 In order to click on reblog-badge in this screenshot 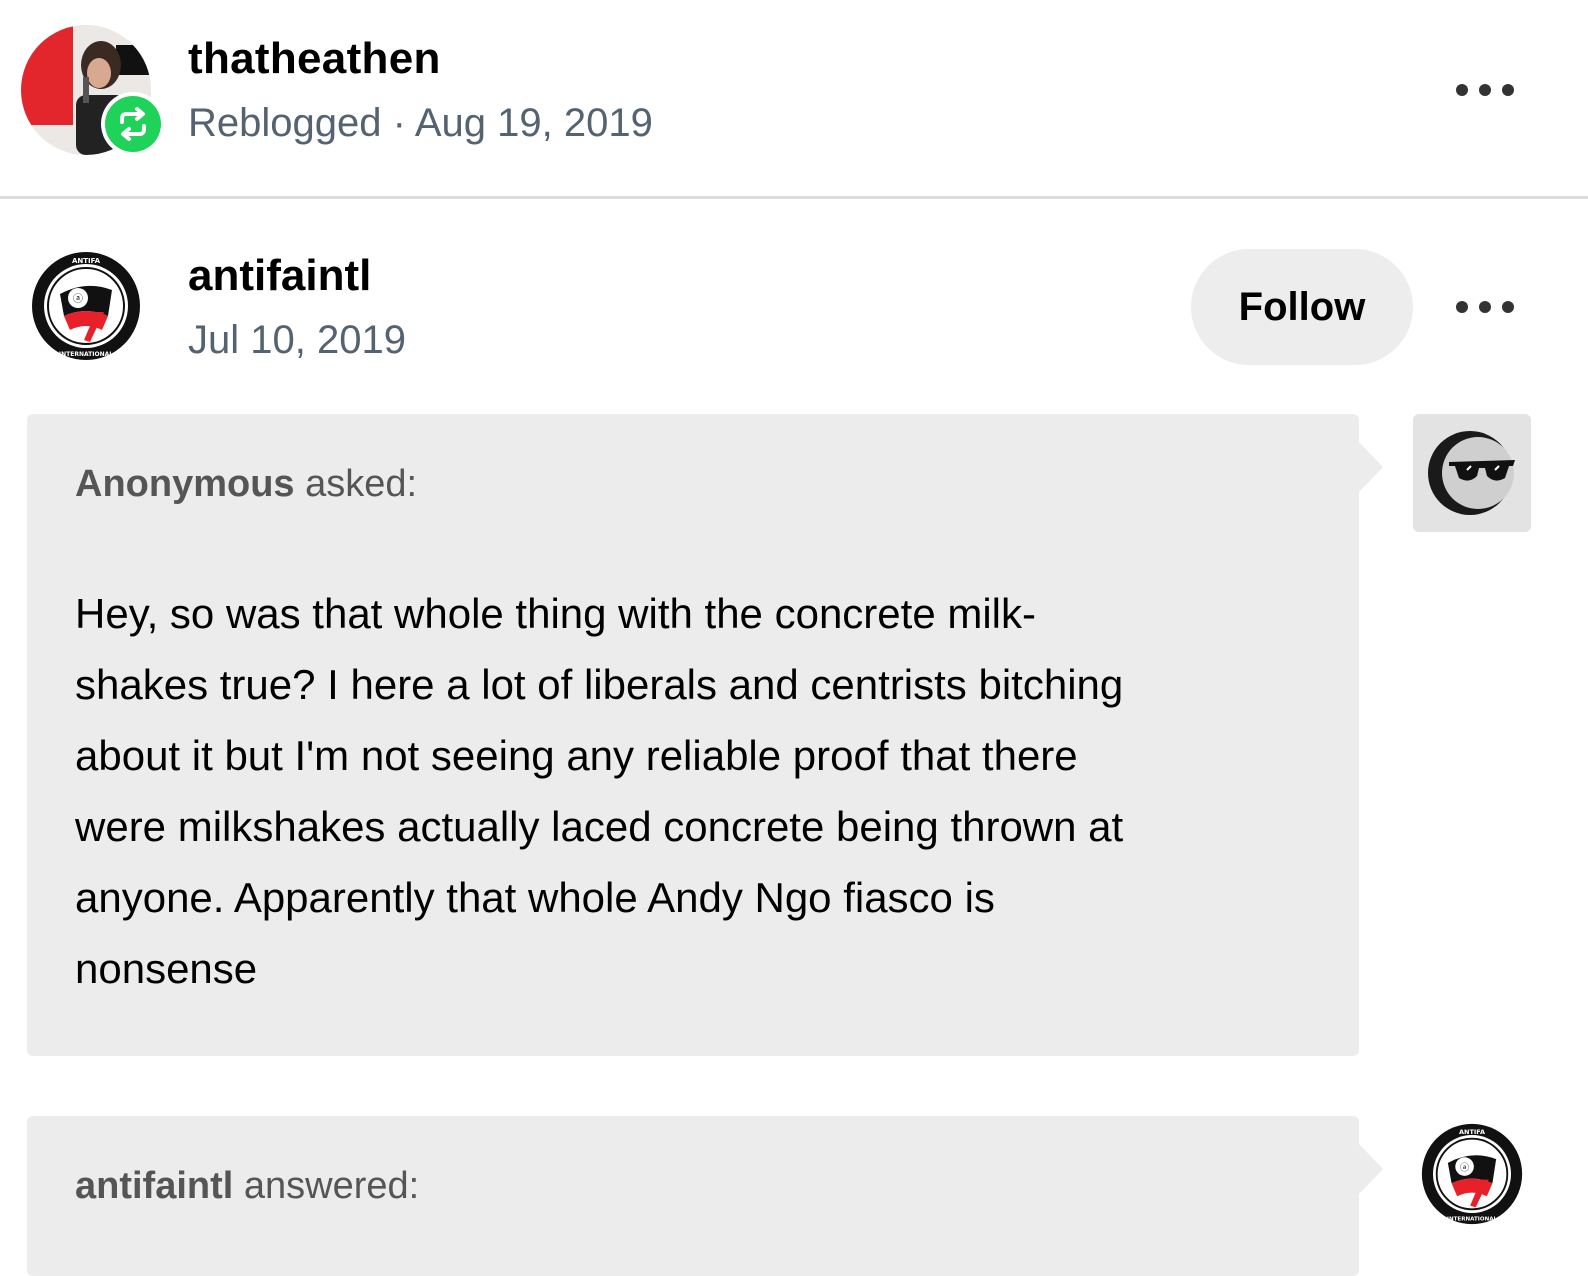, I will do `click(133, 124)`.